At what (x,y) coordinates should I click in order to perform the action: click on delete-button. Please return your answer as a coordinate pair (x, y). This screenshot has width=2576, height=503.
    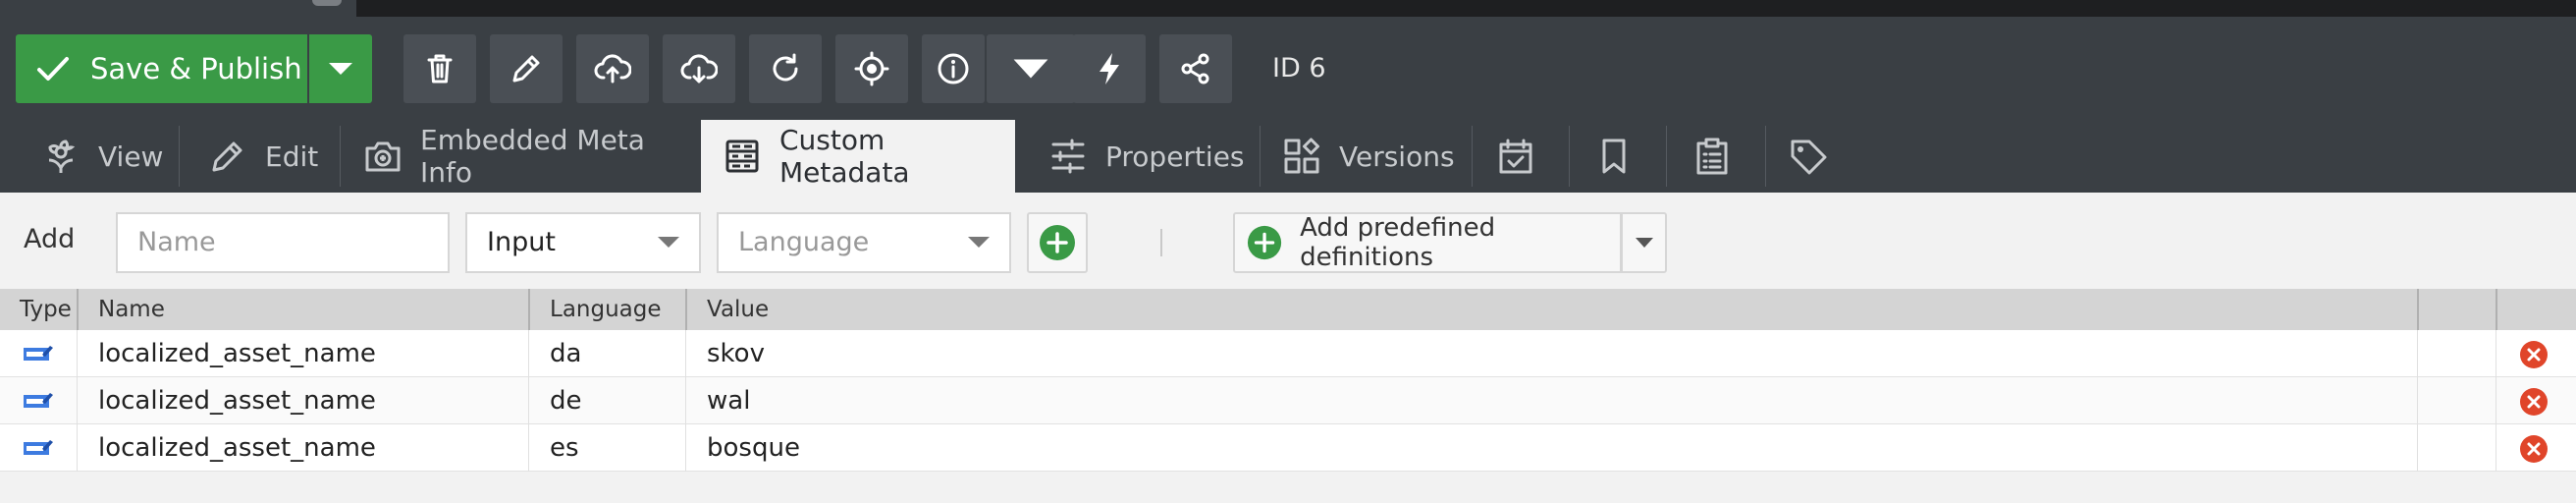
    Looking at the image, I should click on (439, 68).